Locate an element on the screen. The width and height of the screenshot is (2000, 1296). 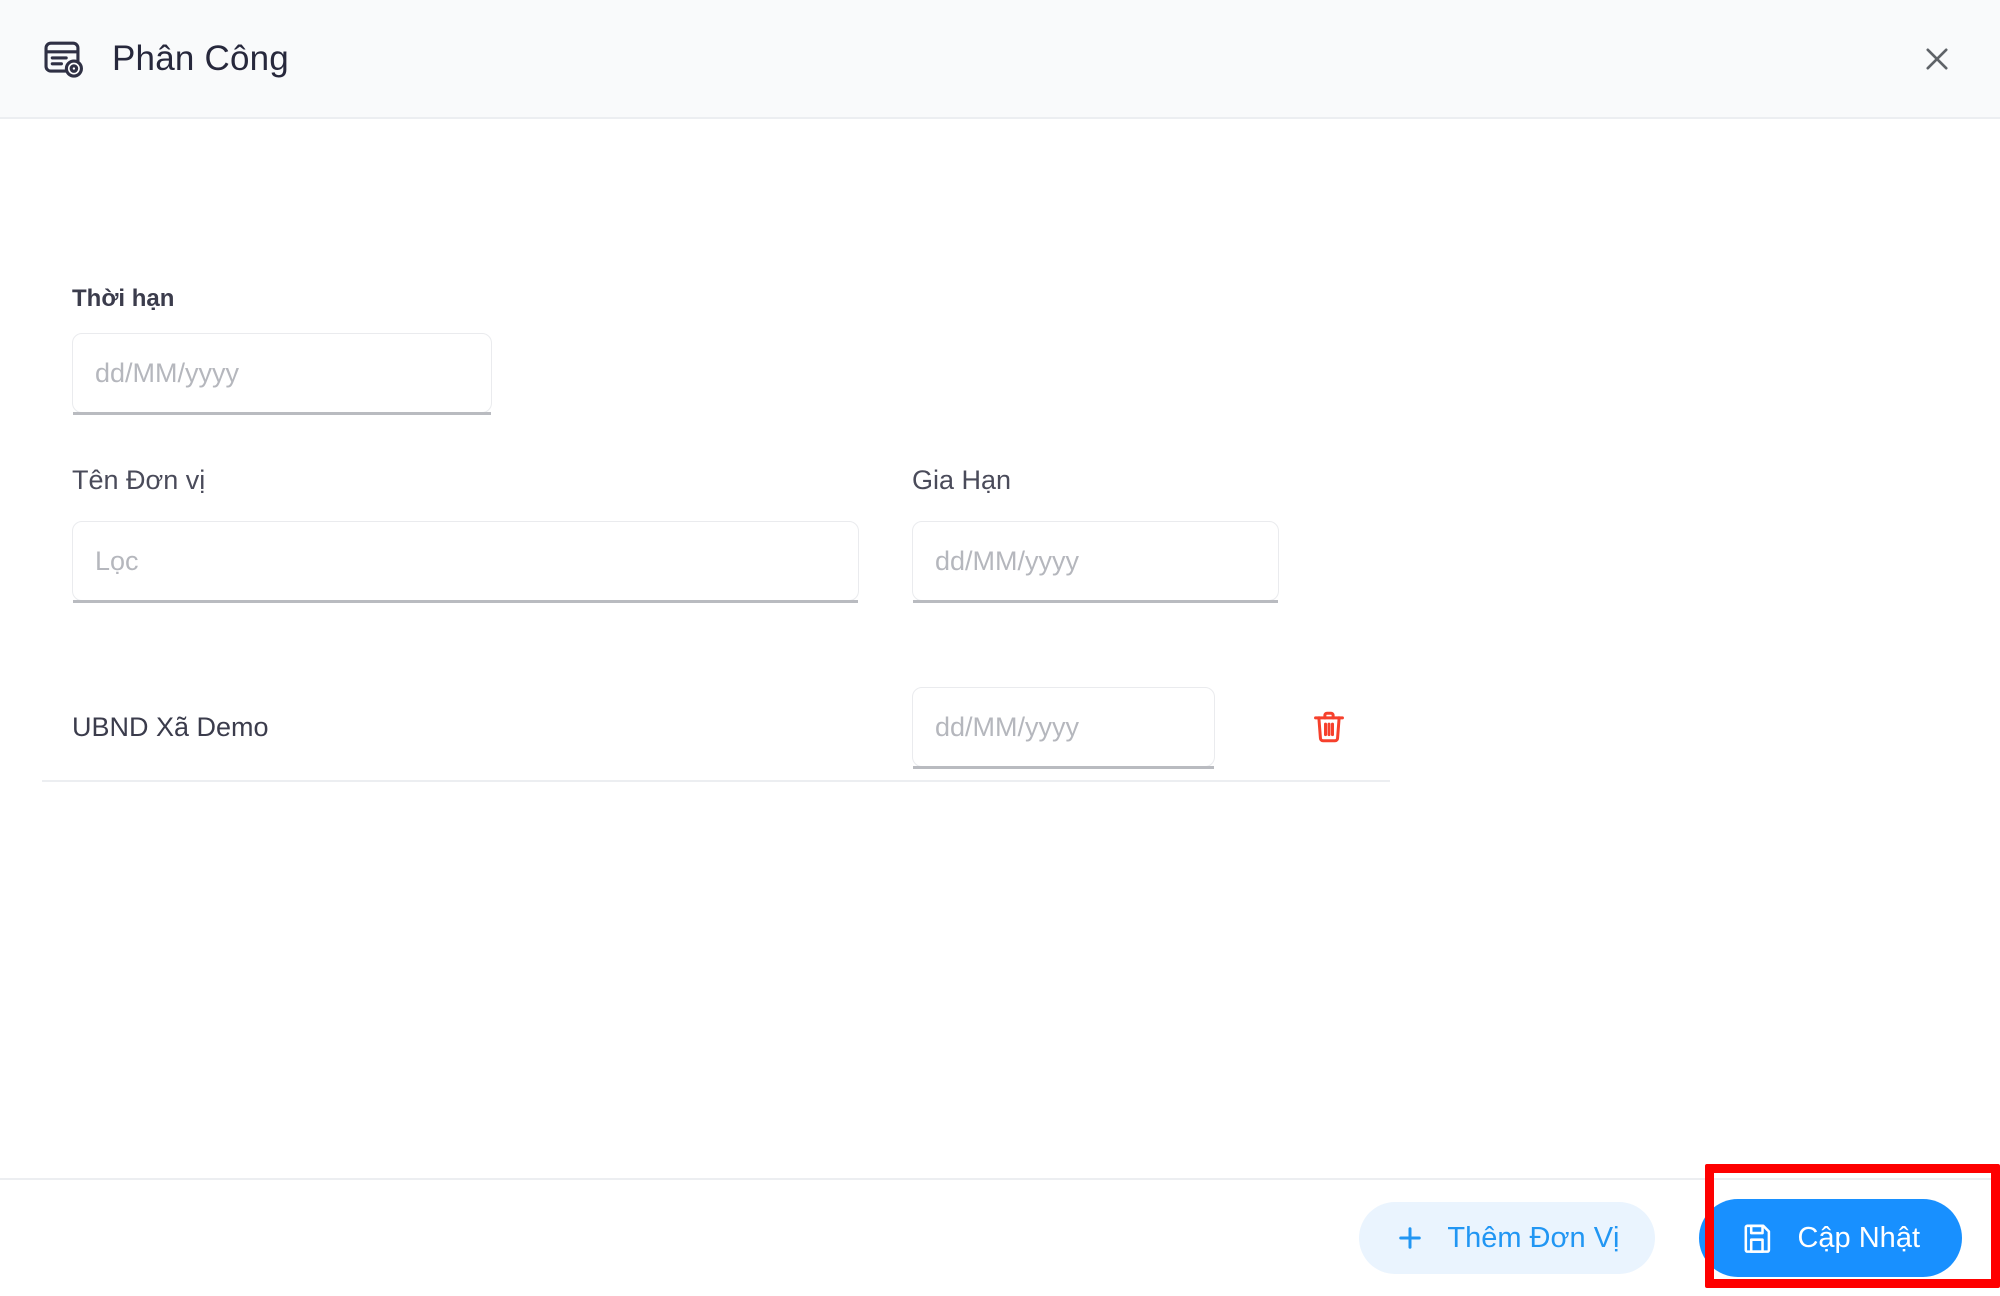
footer-actions: Thêm Đơn Vị Cập Nhật is located at coordinates (1660, 1238).